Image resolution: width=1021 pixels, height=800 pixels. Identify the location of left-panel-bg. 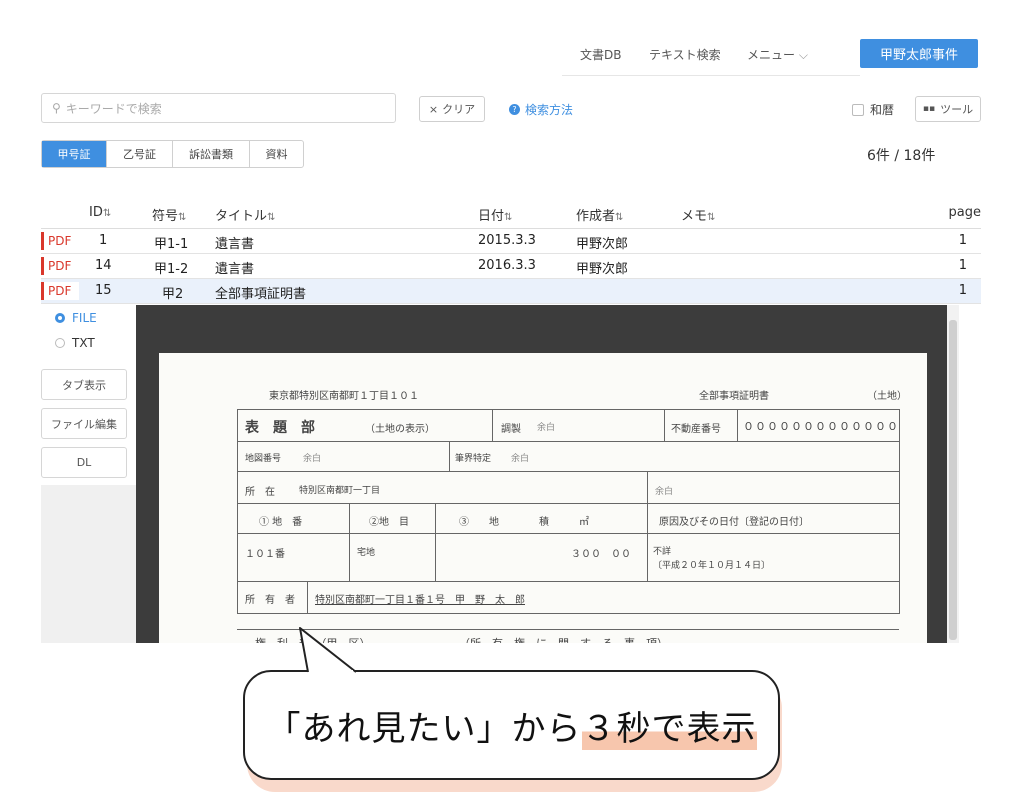
(88, 564).